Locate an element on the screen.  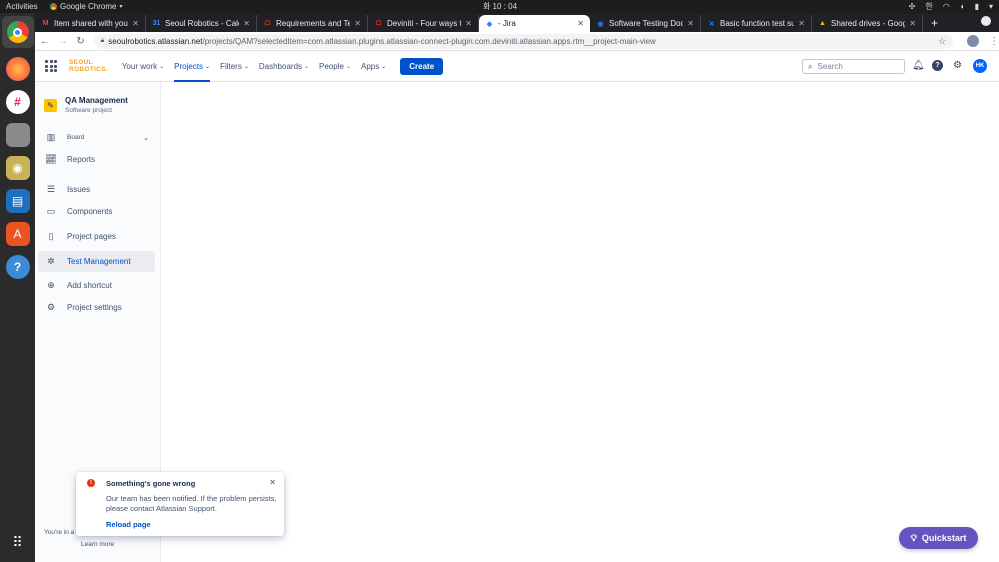
browser-tab: ▲ Shared drives - Googl ✕ is located at coordinates (867, 23).